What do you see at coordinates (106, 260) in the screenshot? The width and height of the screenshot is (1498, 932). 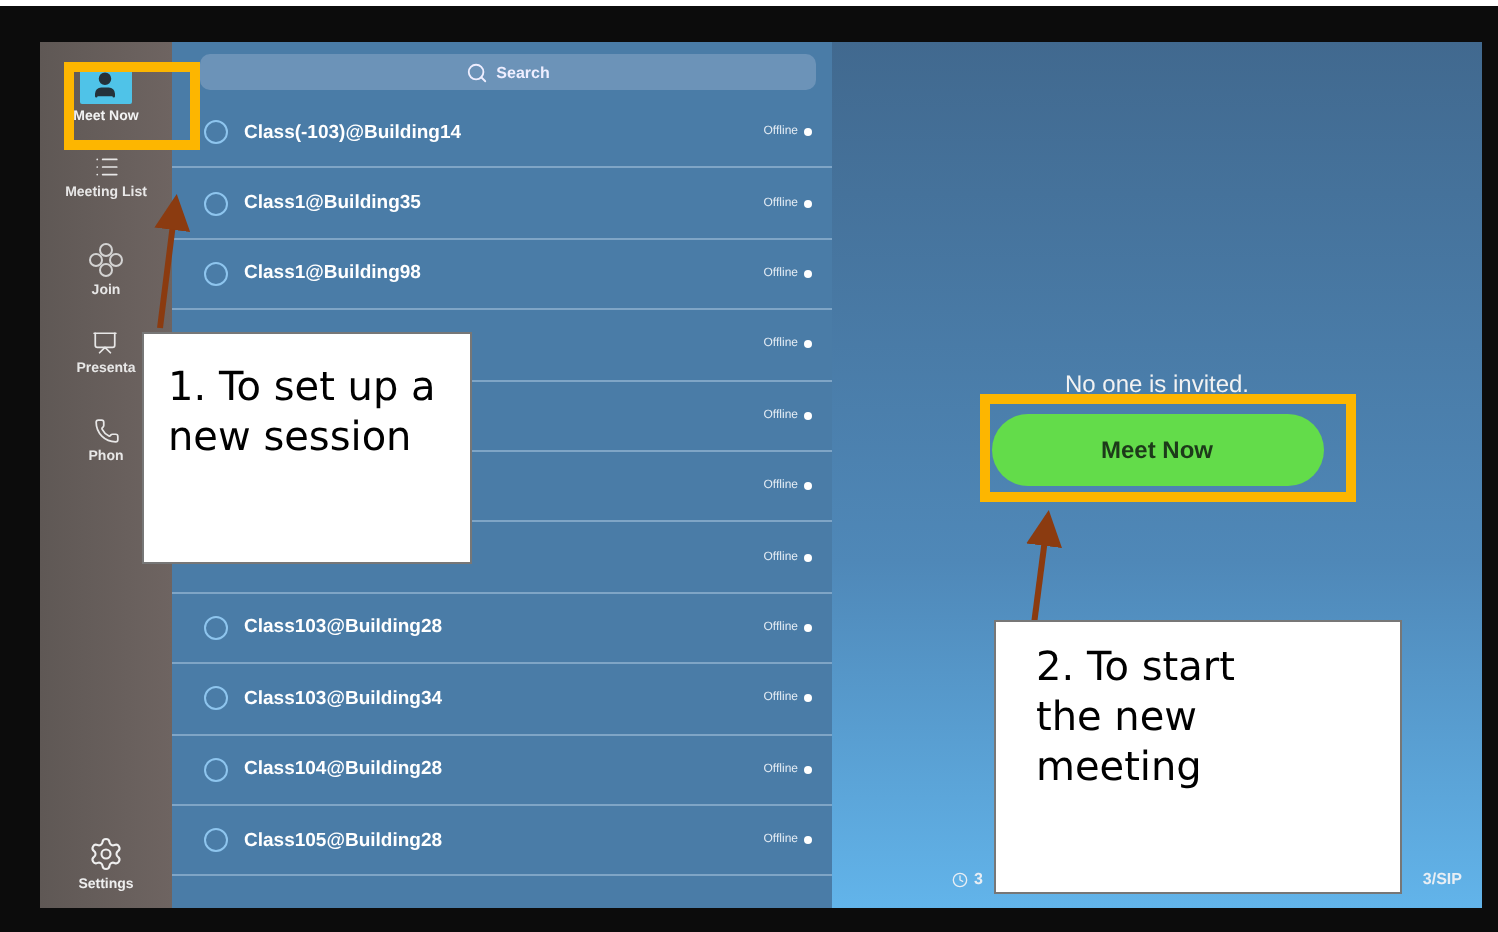 I see `join-icon` at bounding box center [106, 260].